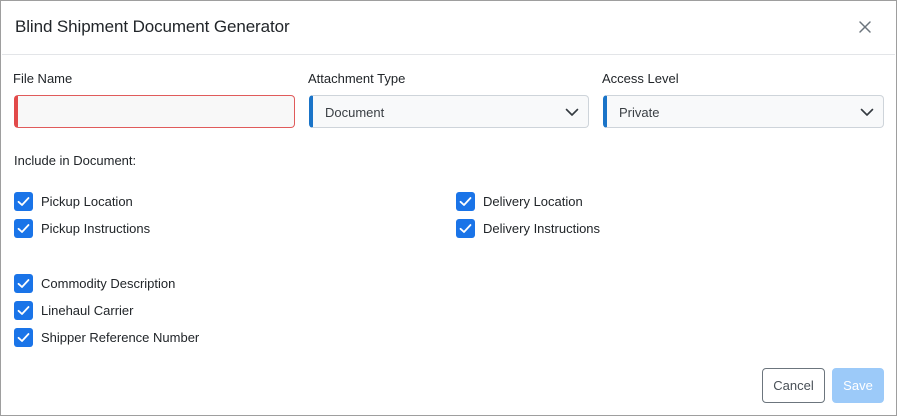 This screenshot has height=416, width=897. What do you see at coordinates (108, 283) in the screenshot?
I see `checkbox-label: Commodity Description` at bounding box center [108, 283].